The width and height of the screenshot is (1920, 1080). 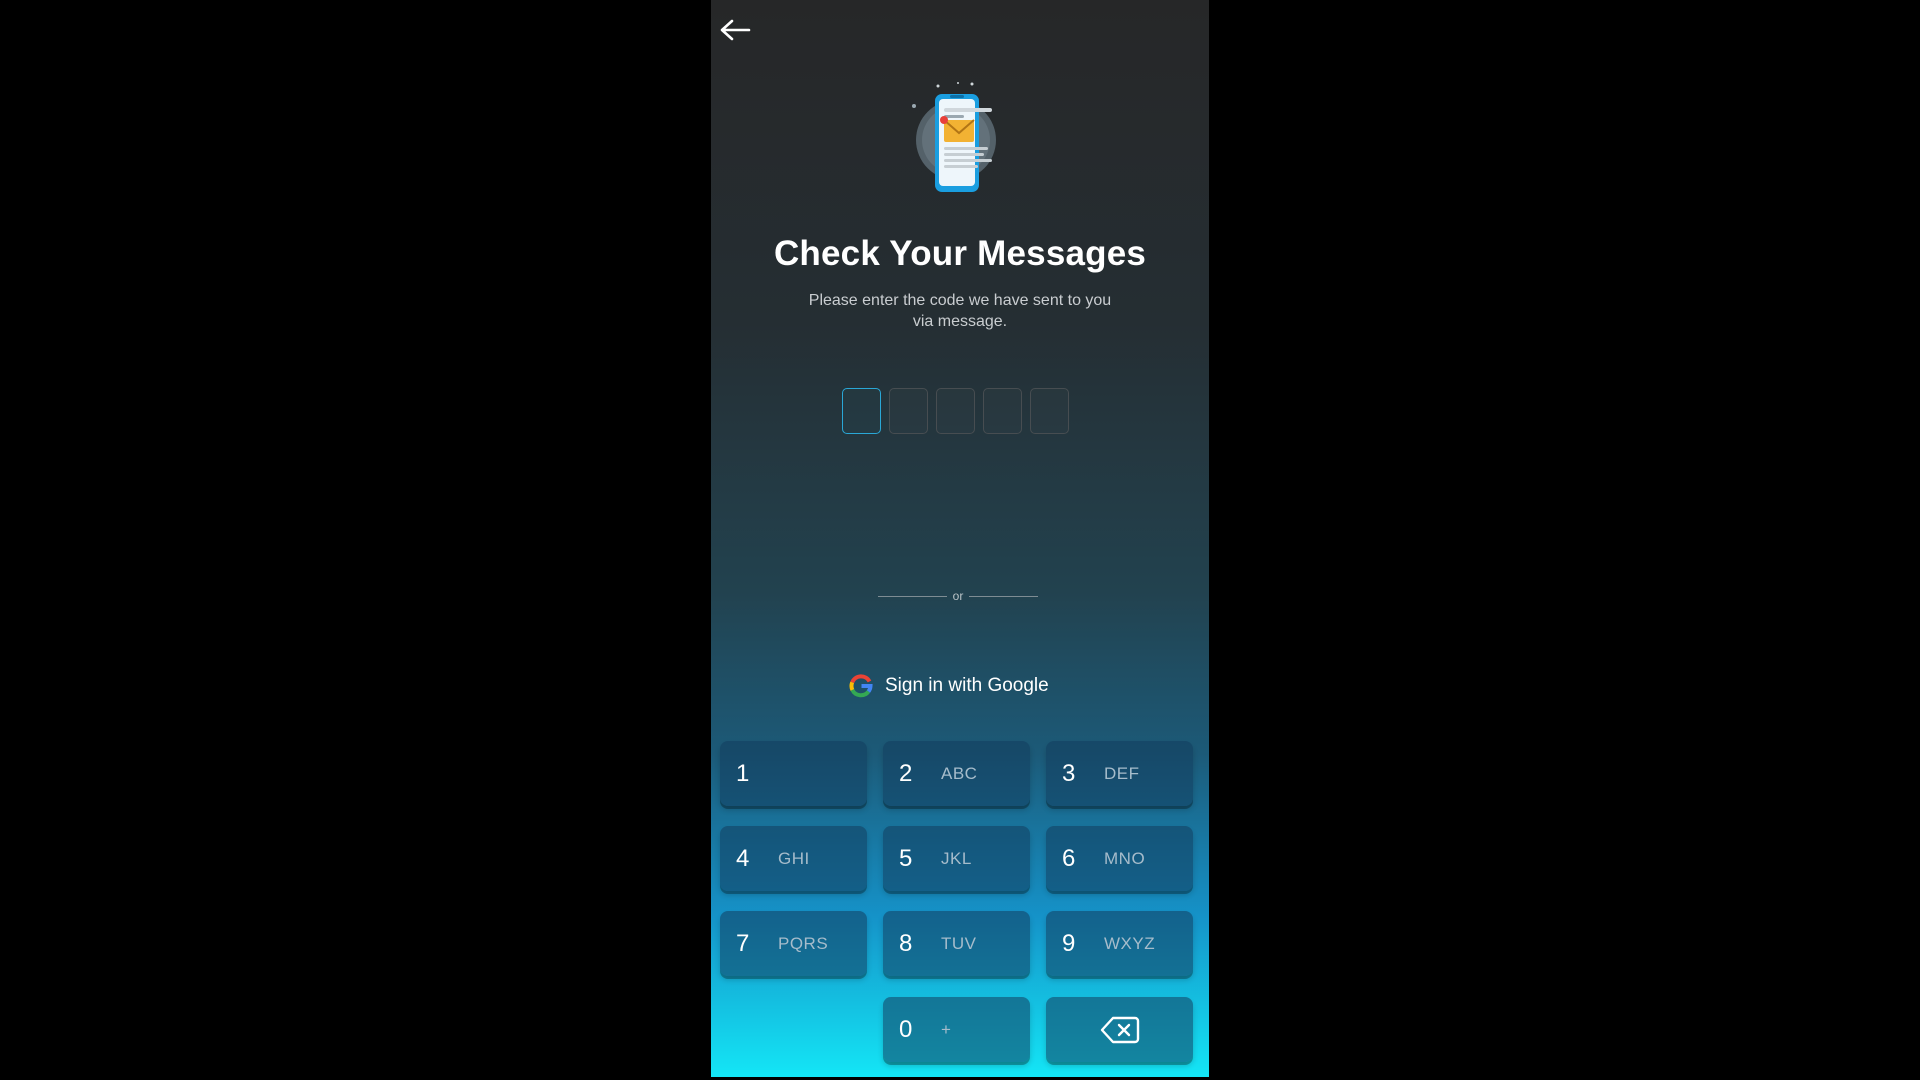 What do you see at coordinates (967, 685) in the screenshot?
I see `google-signin-label: Sign in with Google` at bounding box center [967, 685].